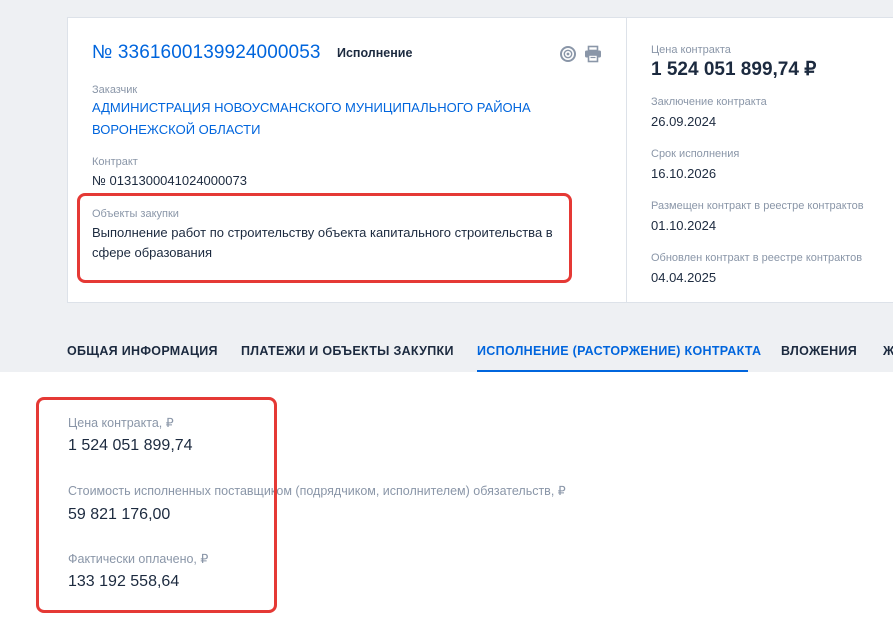 The image size is (893, 617). I want to click on customer-label: Заказчик, so click(115, 90).